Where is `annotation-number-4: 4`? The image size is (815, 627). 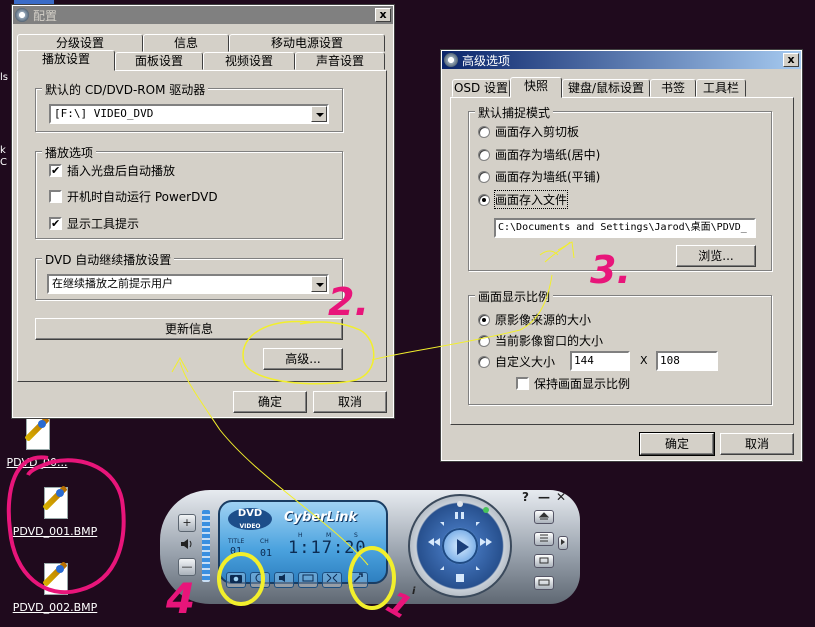 annotation-number-4: 4 is located at coordinates (181, 598).